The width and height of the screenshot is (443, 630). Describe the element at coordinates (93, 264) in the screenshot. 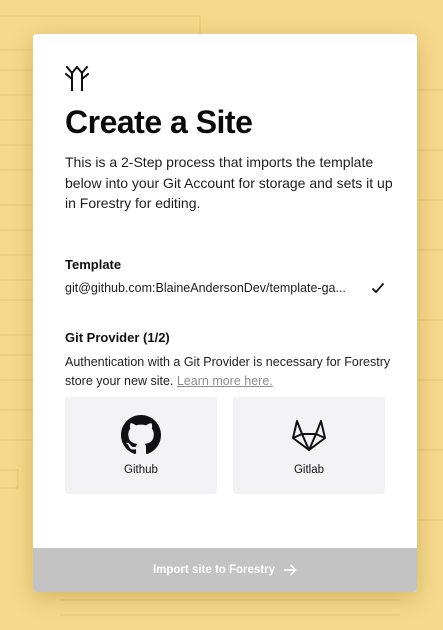

I see `template-label: Template` at that location.